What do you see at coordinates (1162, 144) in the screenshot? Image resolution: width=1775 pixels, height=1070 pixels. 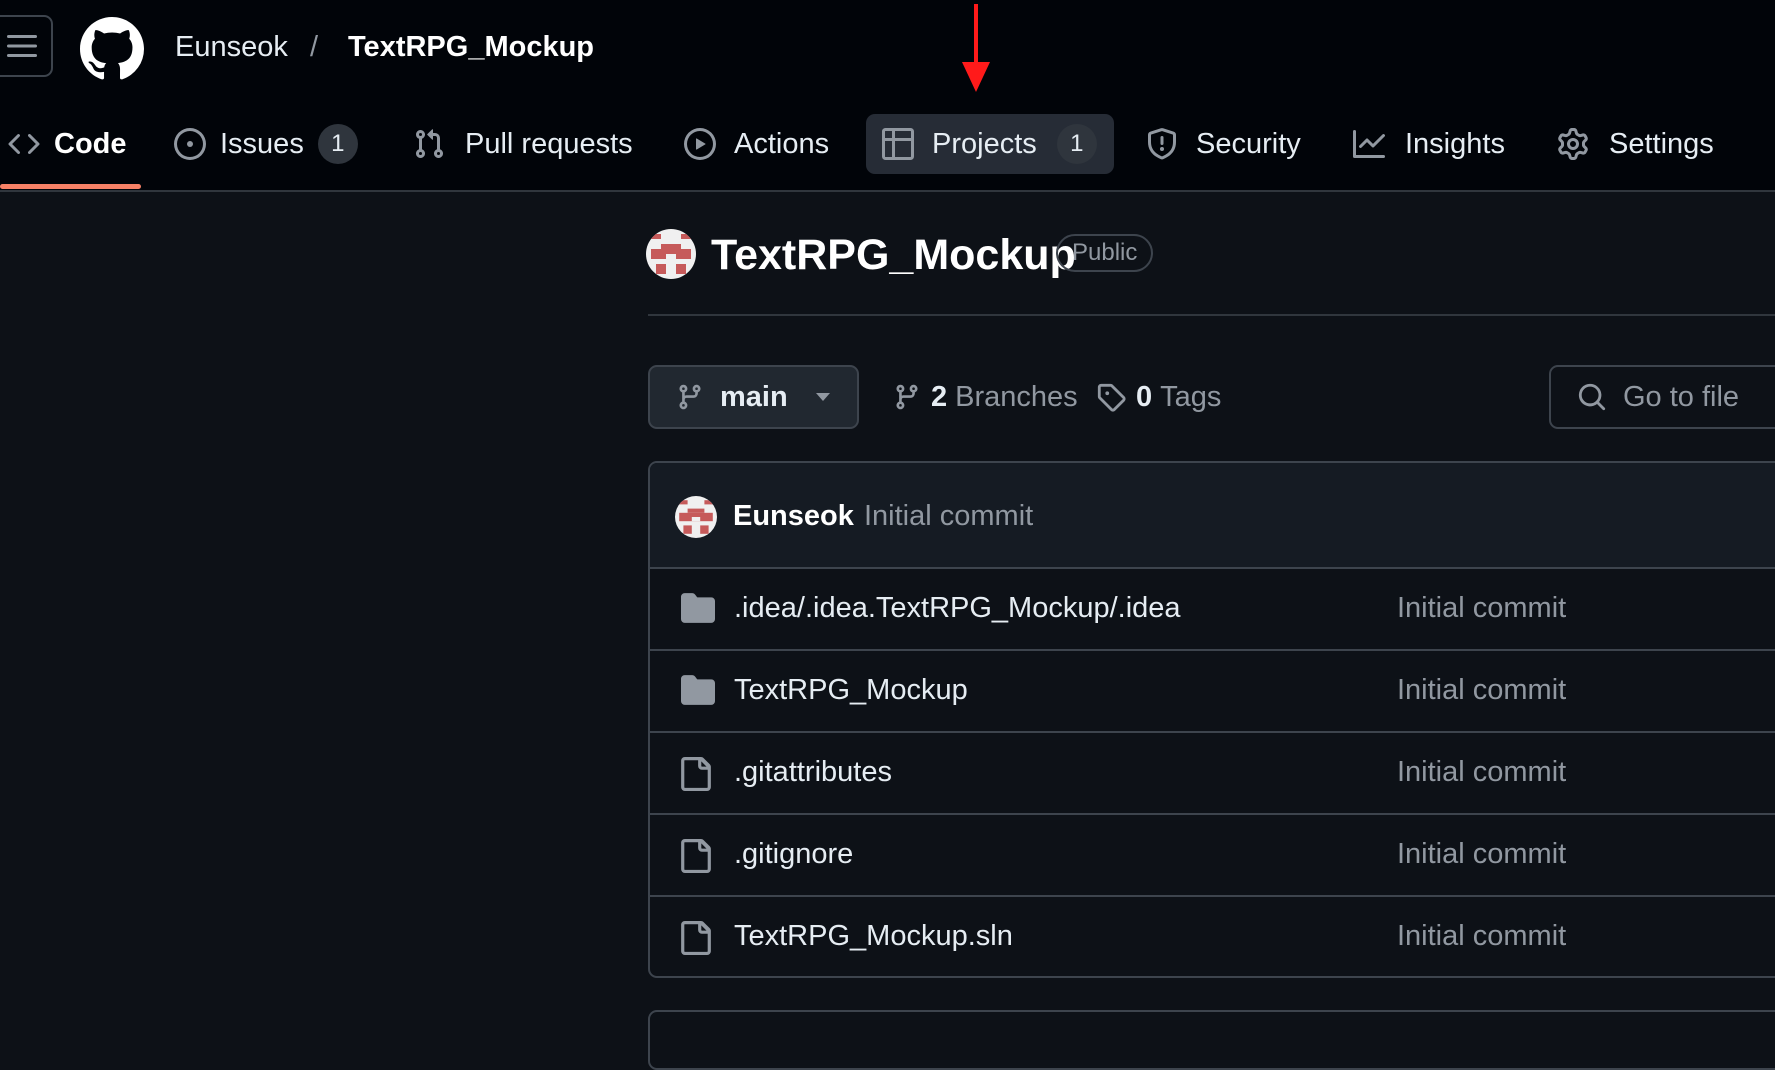 I see `shield-icon` at bounding box center [1162, 144].